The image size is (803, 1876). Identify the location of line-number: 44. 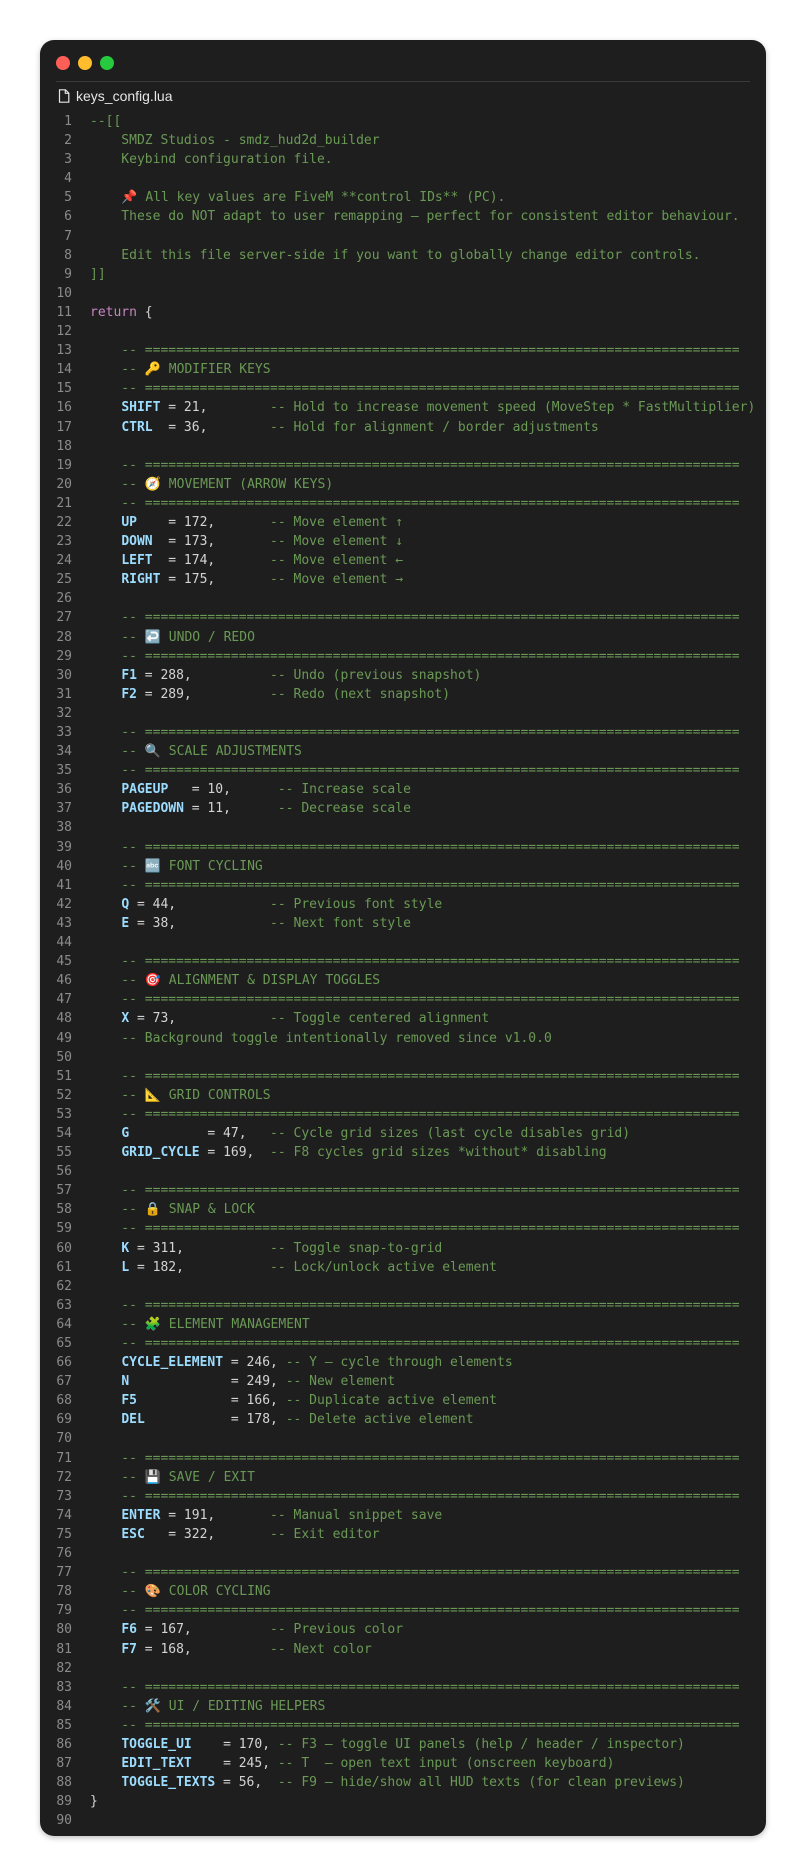
(64, 943).